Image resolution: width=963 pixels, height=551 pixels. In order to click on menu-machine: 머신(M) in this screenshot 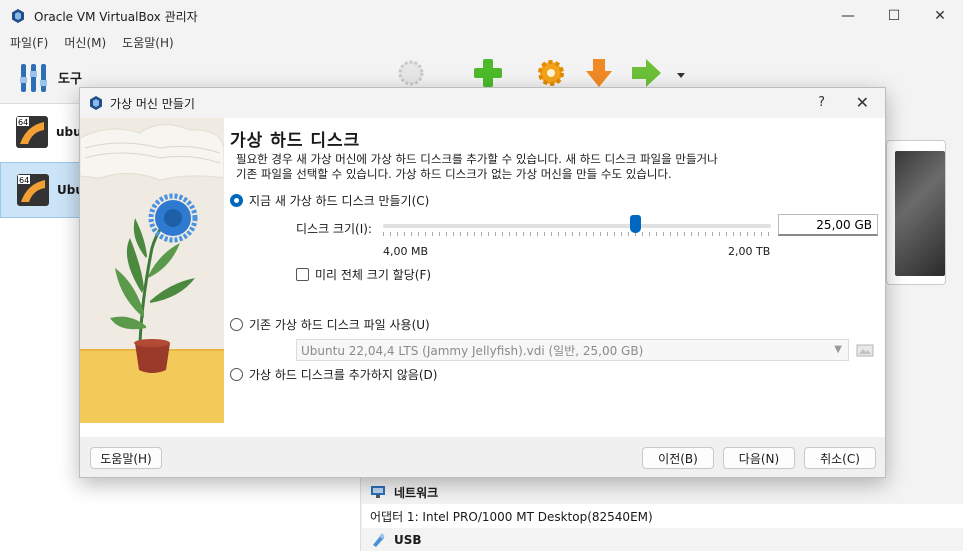, I will do `click(85, 42)`.